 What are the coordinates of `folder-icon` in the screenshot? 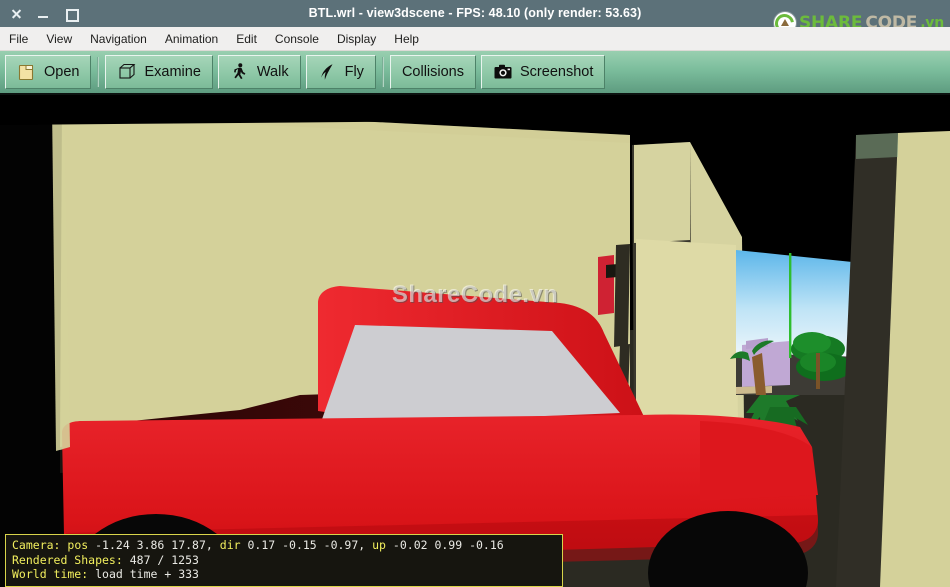 It's located at (26, 72).